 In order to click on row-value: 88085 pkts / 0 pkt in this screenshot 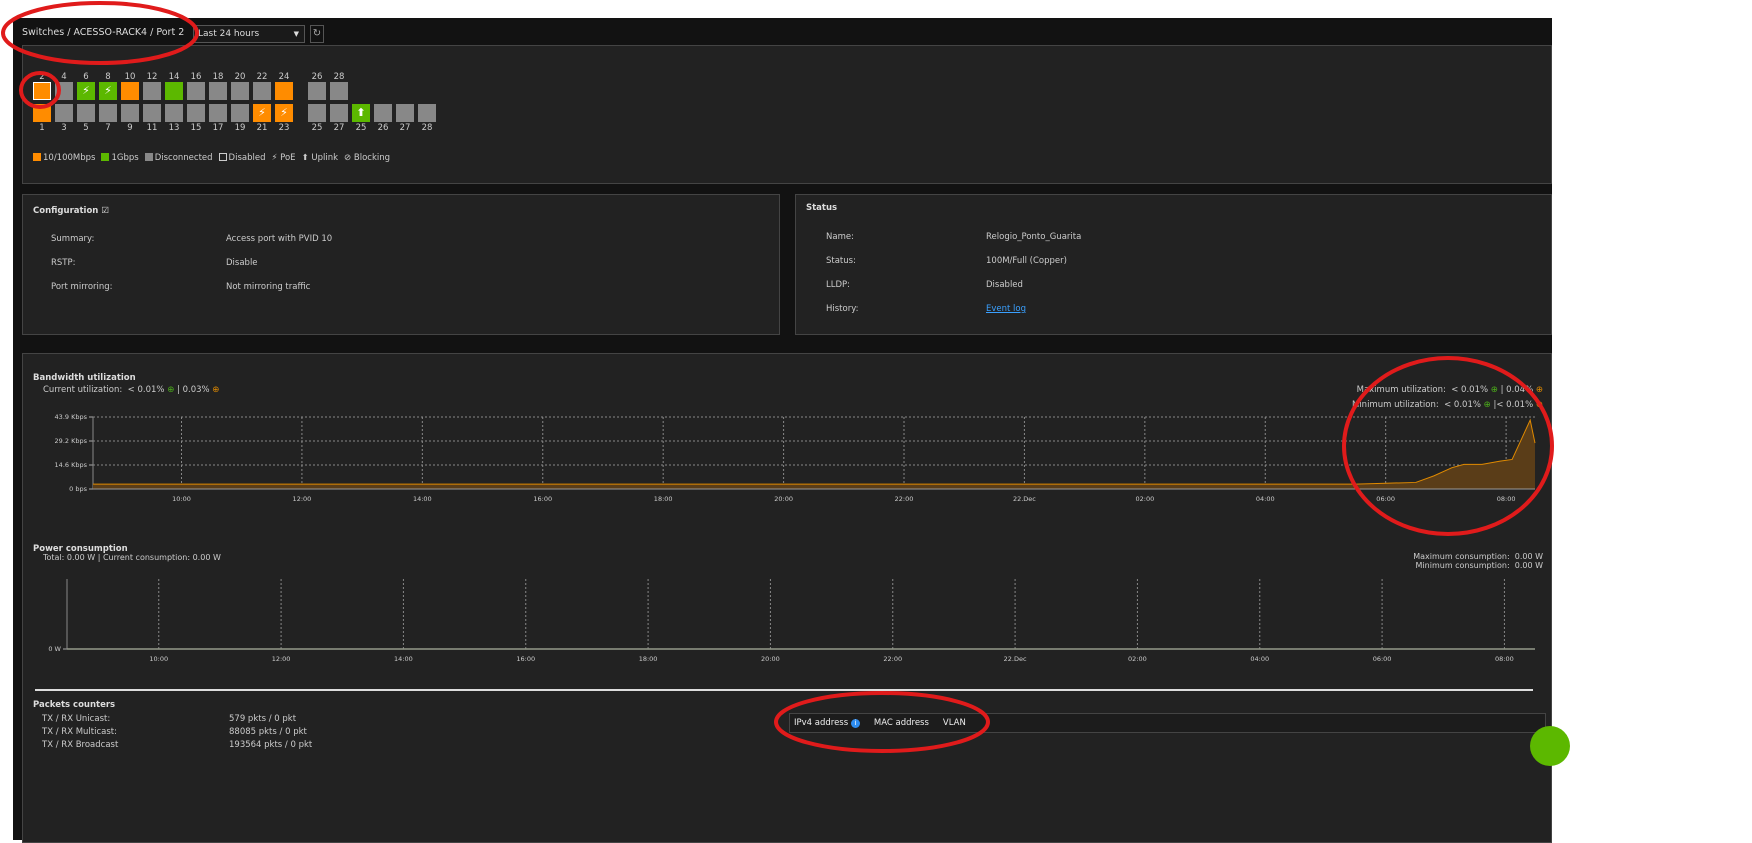, I will do `click(268, 732)`.